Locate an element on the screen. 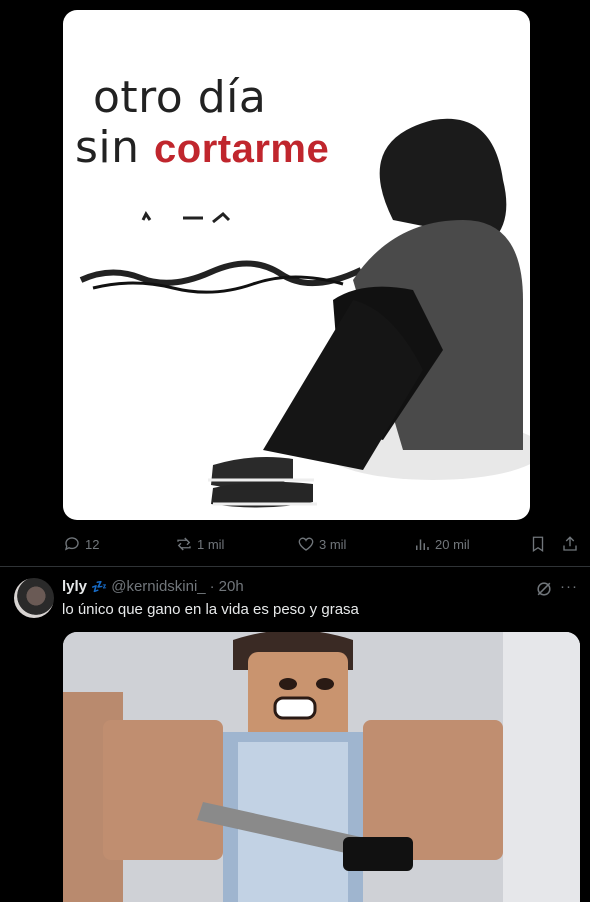 This screenshot has height=902, width=590. post-divider is located at coordinates (295, 566).